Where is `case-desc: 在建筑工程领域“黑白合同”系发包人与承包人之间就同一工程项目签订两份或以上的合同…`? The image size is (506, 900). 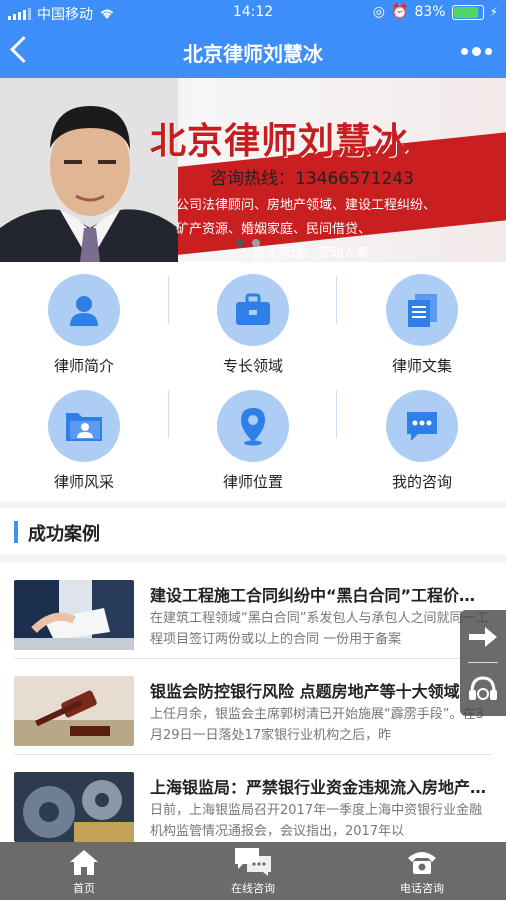 case-desc: 在建筑工程领域“黑白合同”系发包人与承包人之间就同一工程项目签订两份或以上的合同… is located at coordinates (319, 629).